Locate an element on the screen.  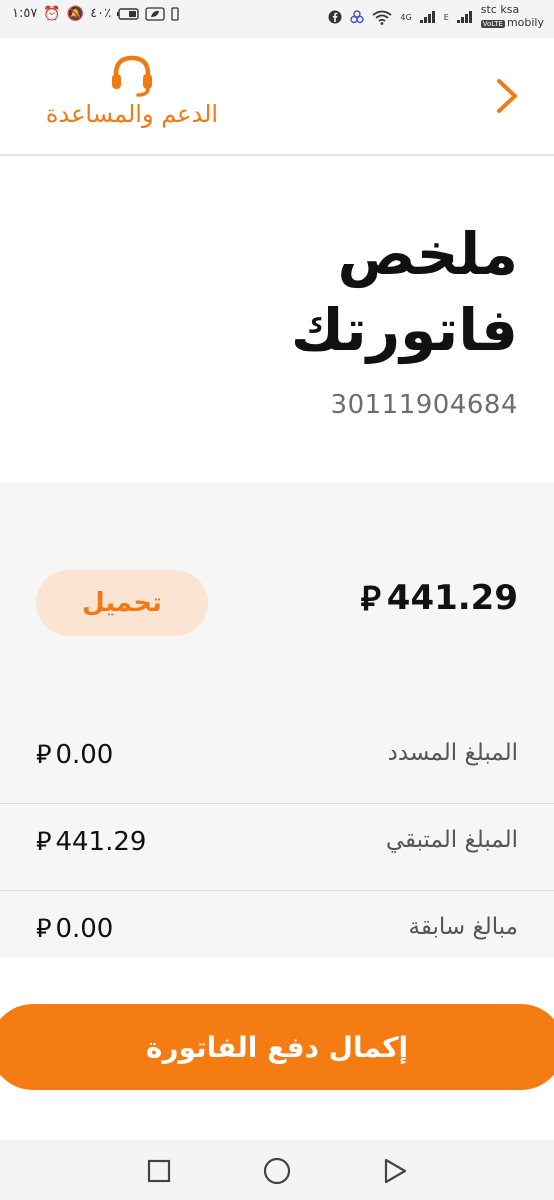
status-left: ١:٥٧ ⏰ 🔕 ٤٠٪ is located at coordinates (95, 13).